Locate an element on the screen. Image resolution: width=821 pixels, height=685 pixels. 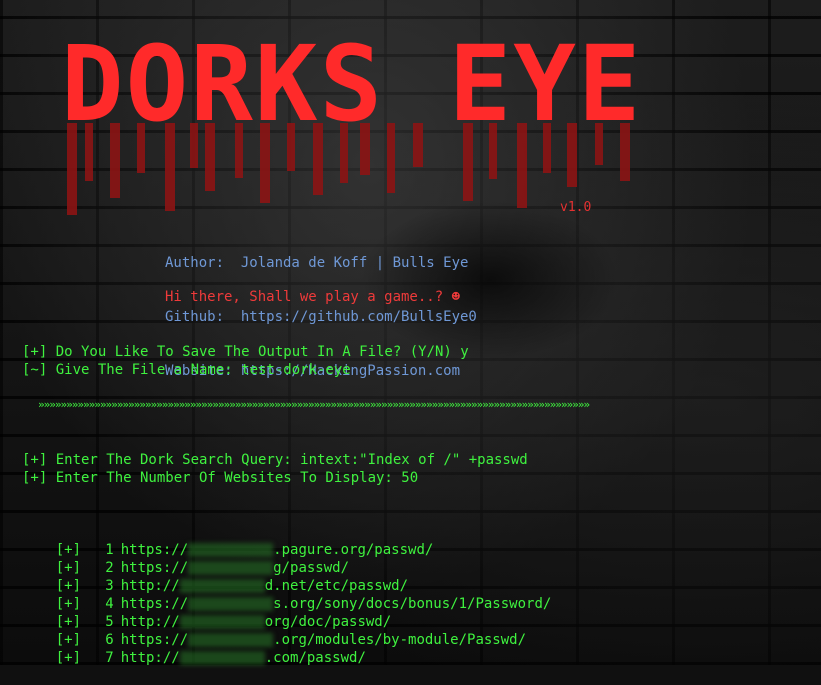
result-row: [+] 1 https://.pagure.org/passwd/ is located at coordinates (286, 540).